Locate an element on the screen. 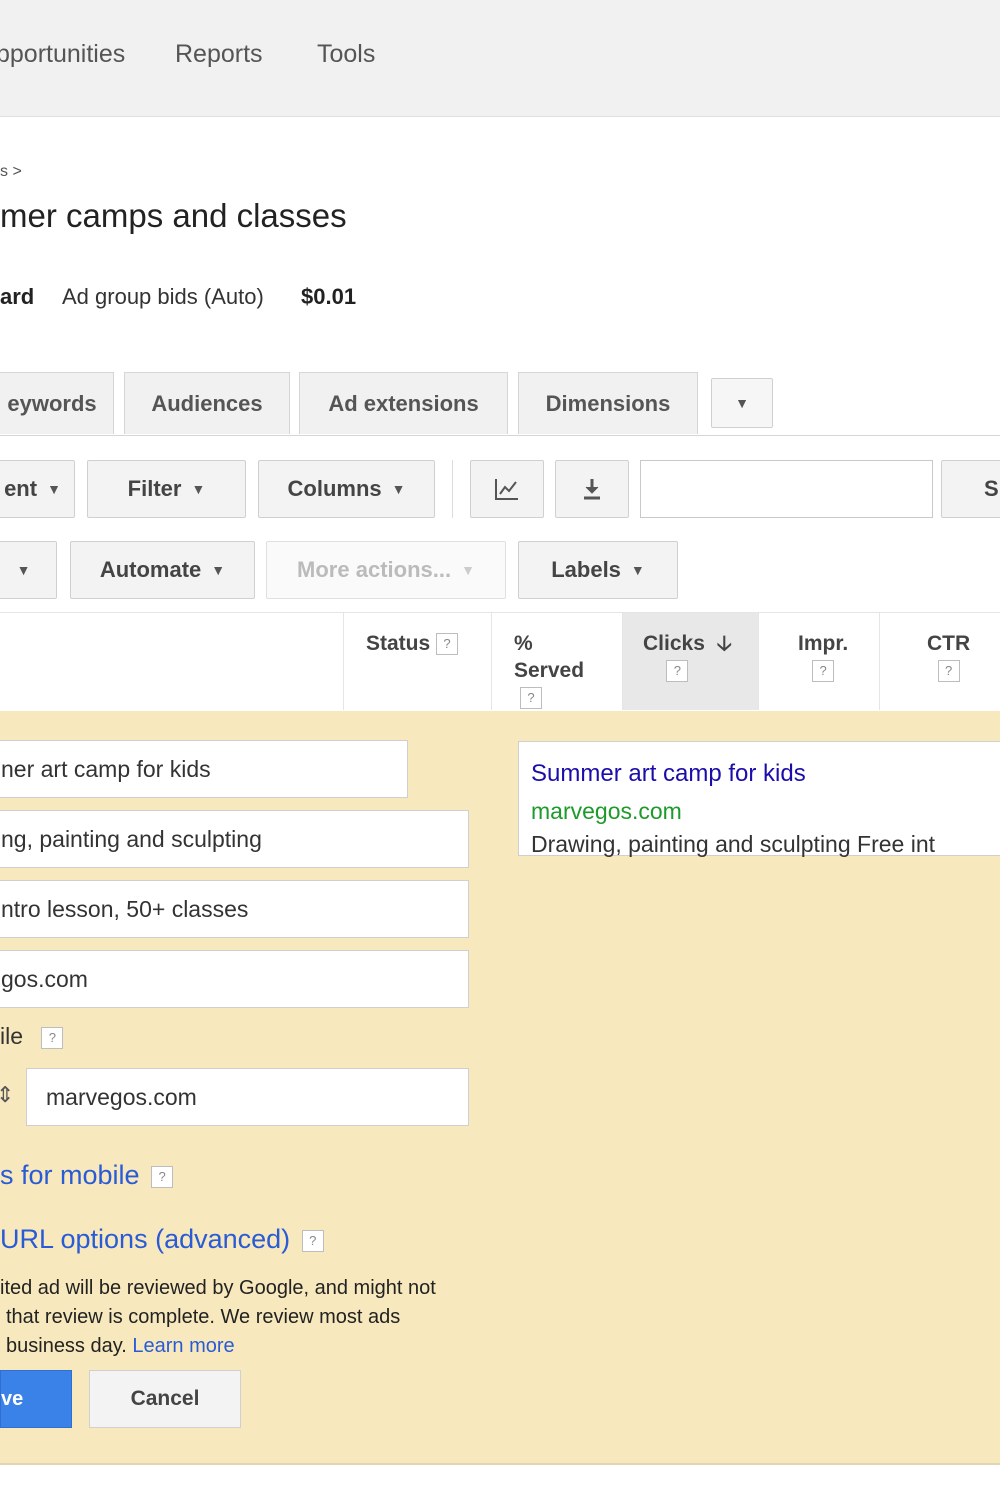 This screenshot has height=1500, width=1000. automate-label: Automate is located at coordinates (150, 569).